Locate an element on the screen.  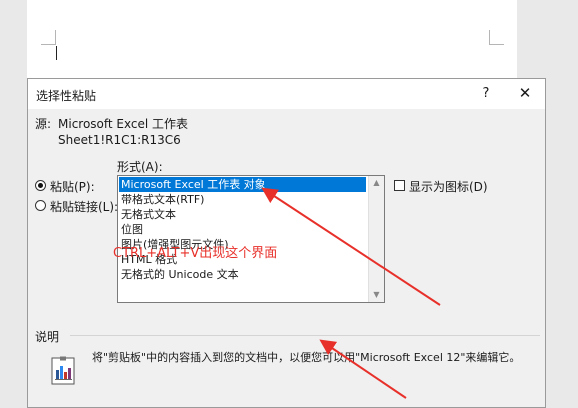
annotation-arrow-bottom is located at coordinates (363, 369).